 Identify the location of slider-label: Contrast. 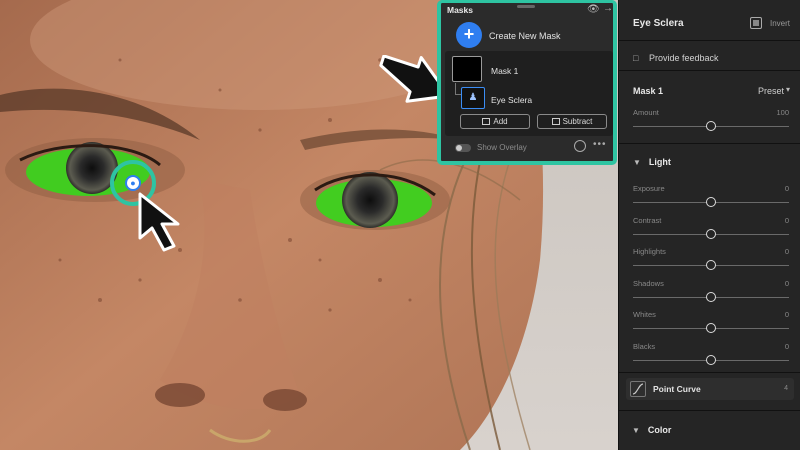
(647, 220).